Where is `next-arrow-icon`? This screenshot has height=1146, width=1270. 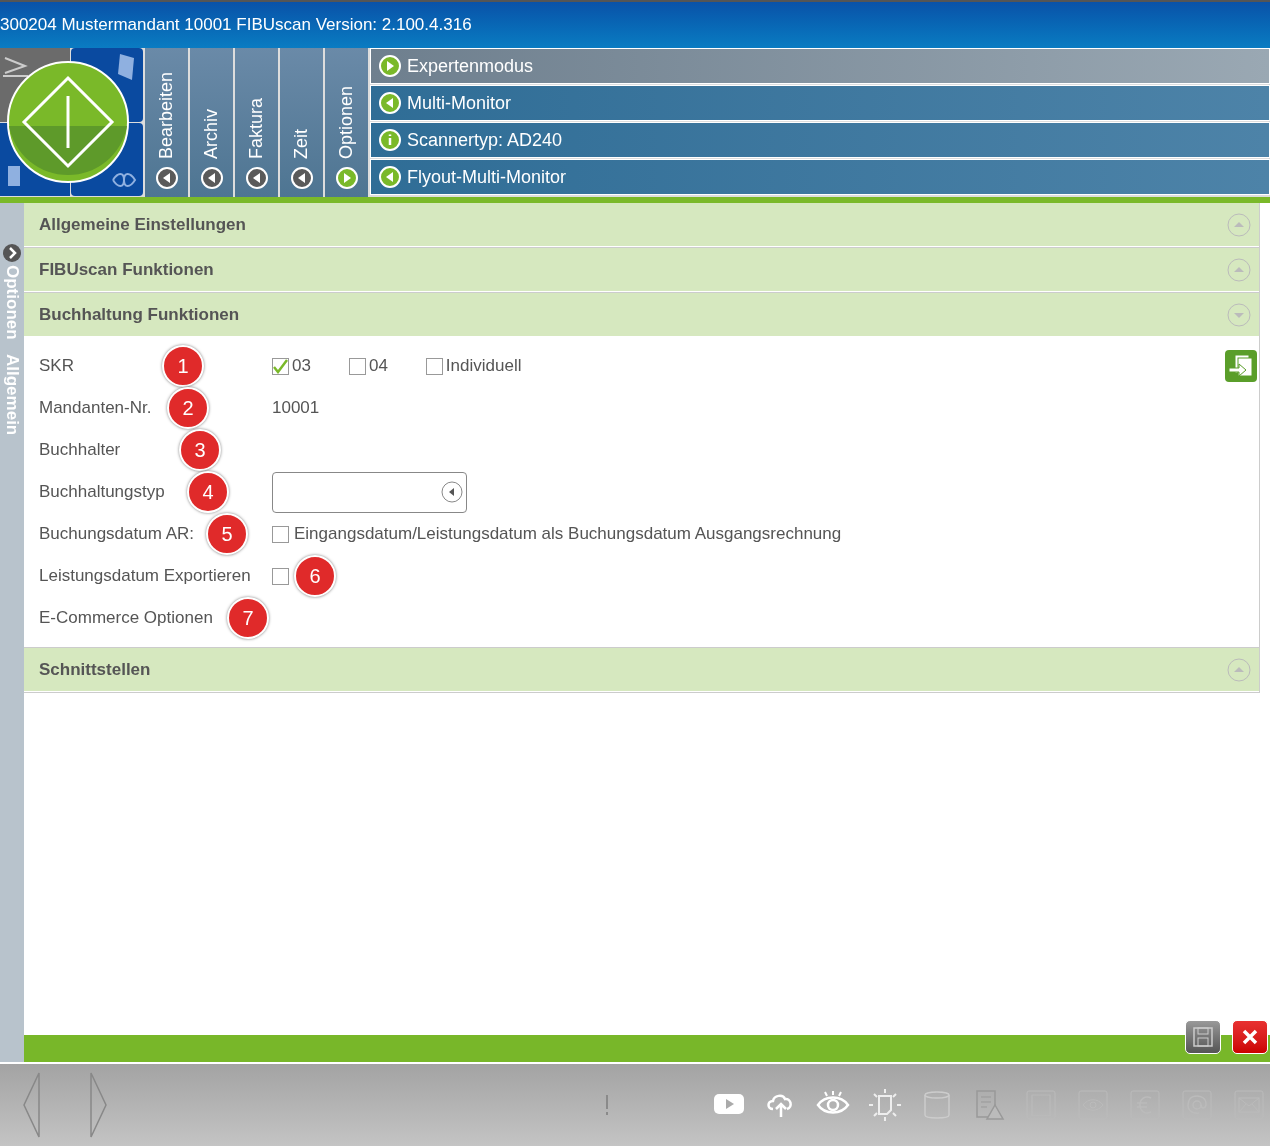 next-arrow-icon is located at coordinates (98, 1105).